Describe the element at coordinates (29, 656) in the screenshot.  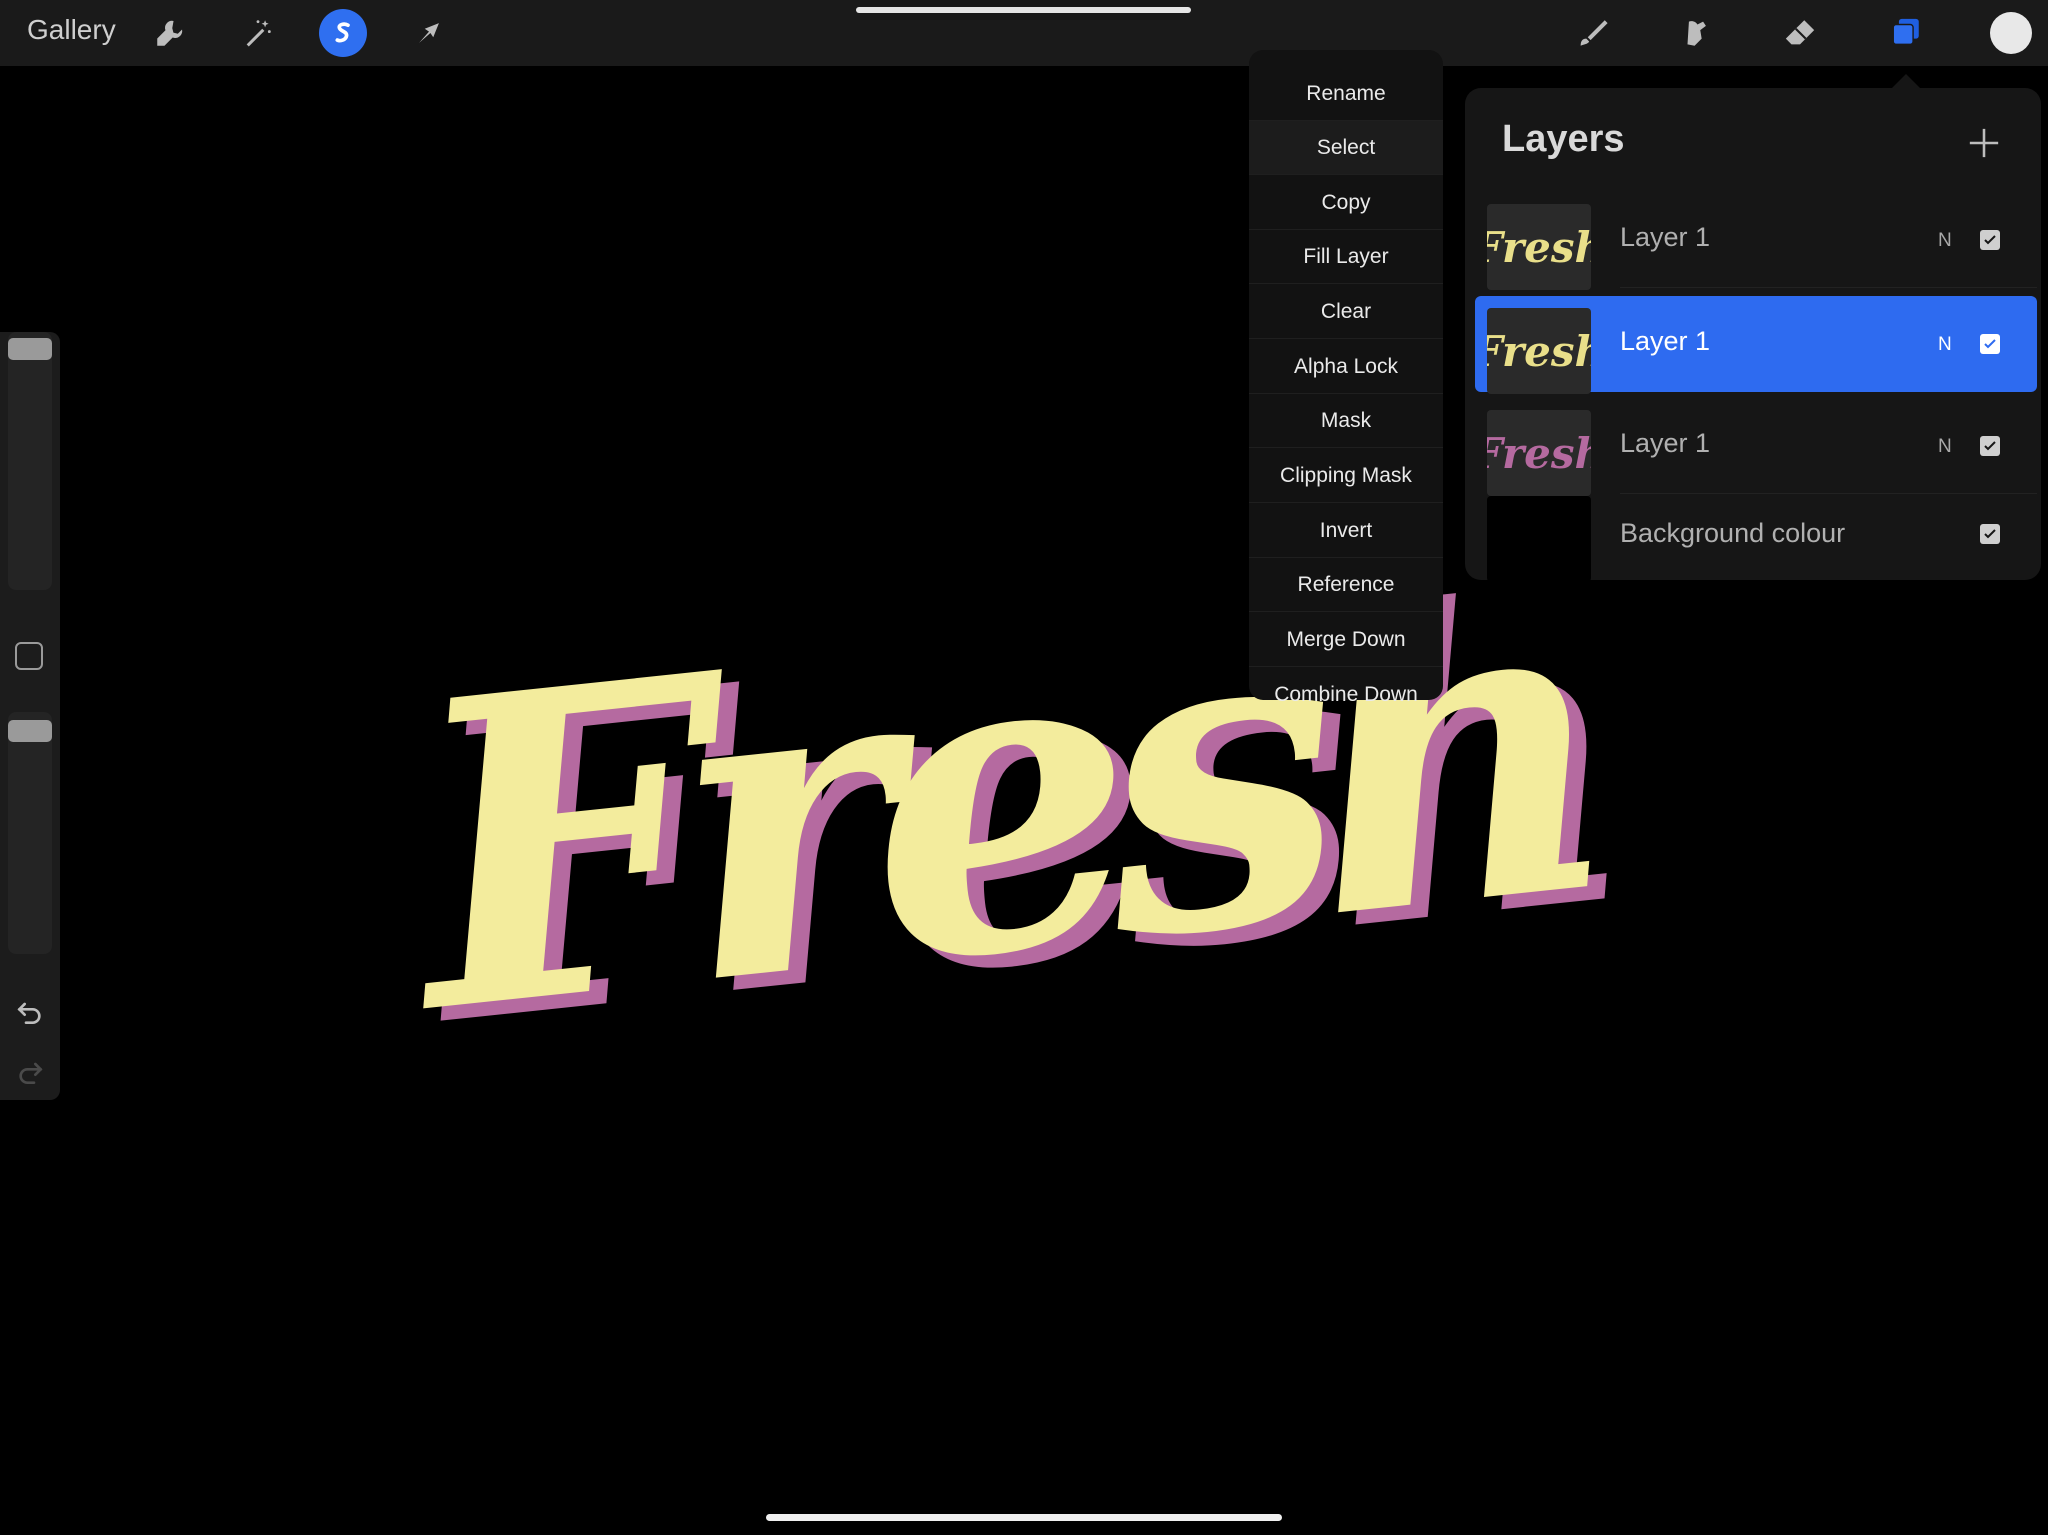
I see `modify-button` at that location.